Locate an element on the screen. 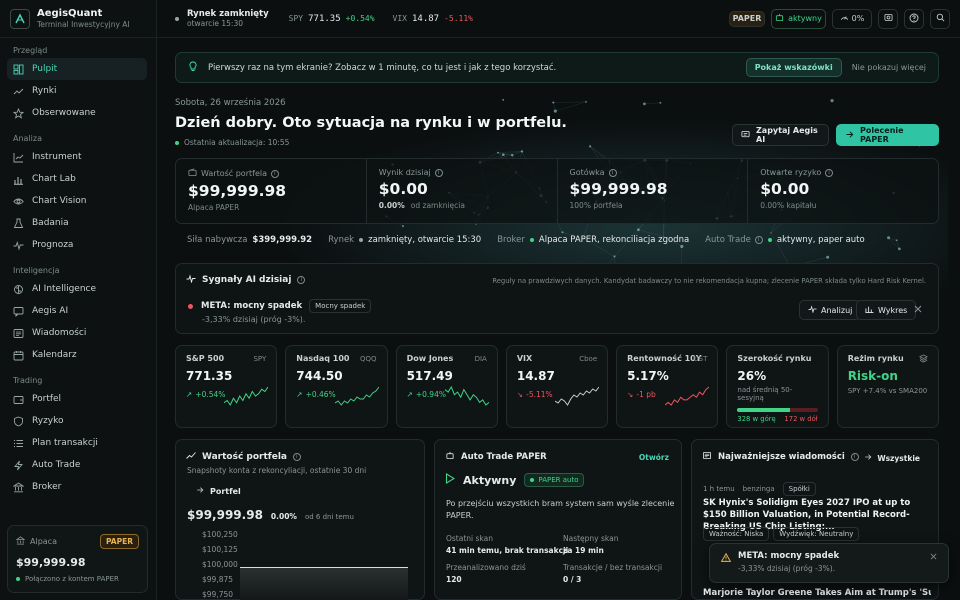 The width and height of the screenshot is (960, 600). help-button is located at coordinates (914, 18).